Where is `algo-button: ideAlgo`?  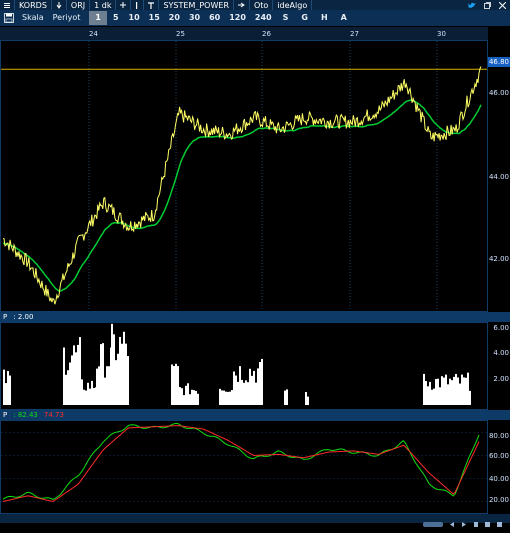 algo-button: ideAlgo is located at coordinates (293, 5).